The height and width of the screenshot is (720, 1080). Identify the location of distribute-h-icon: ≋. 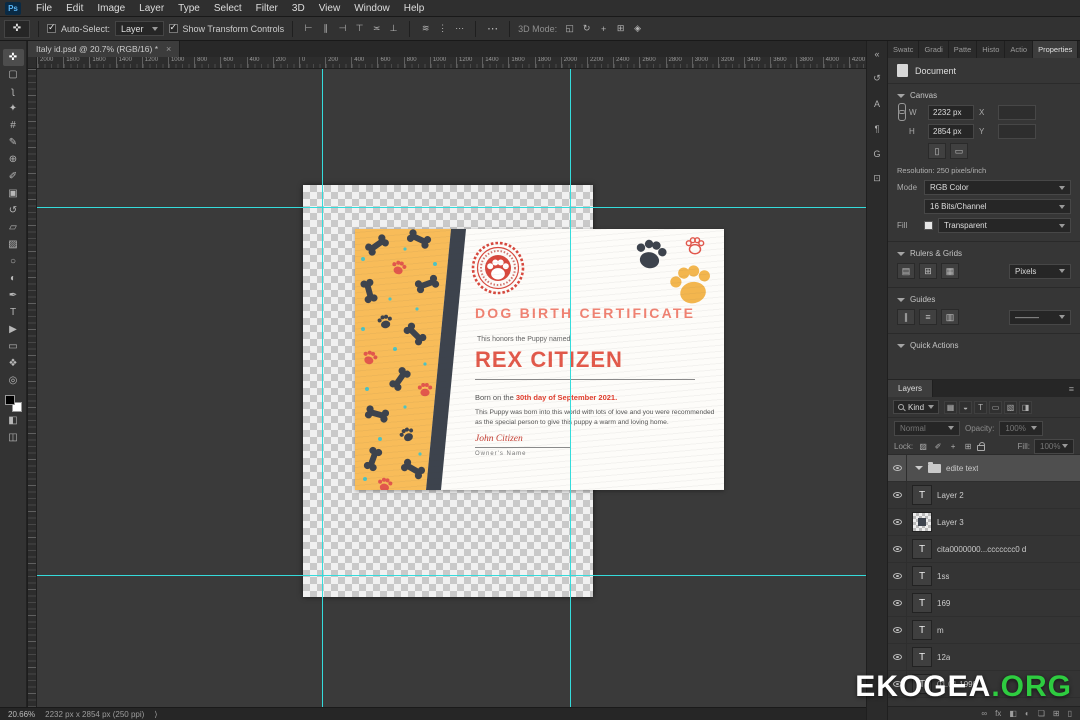
(425, 29).